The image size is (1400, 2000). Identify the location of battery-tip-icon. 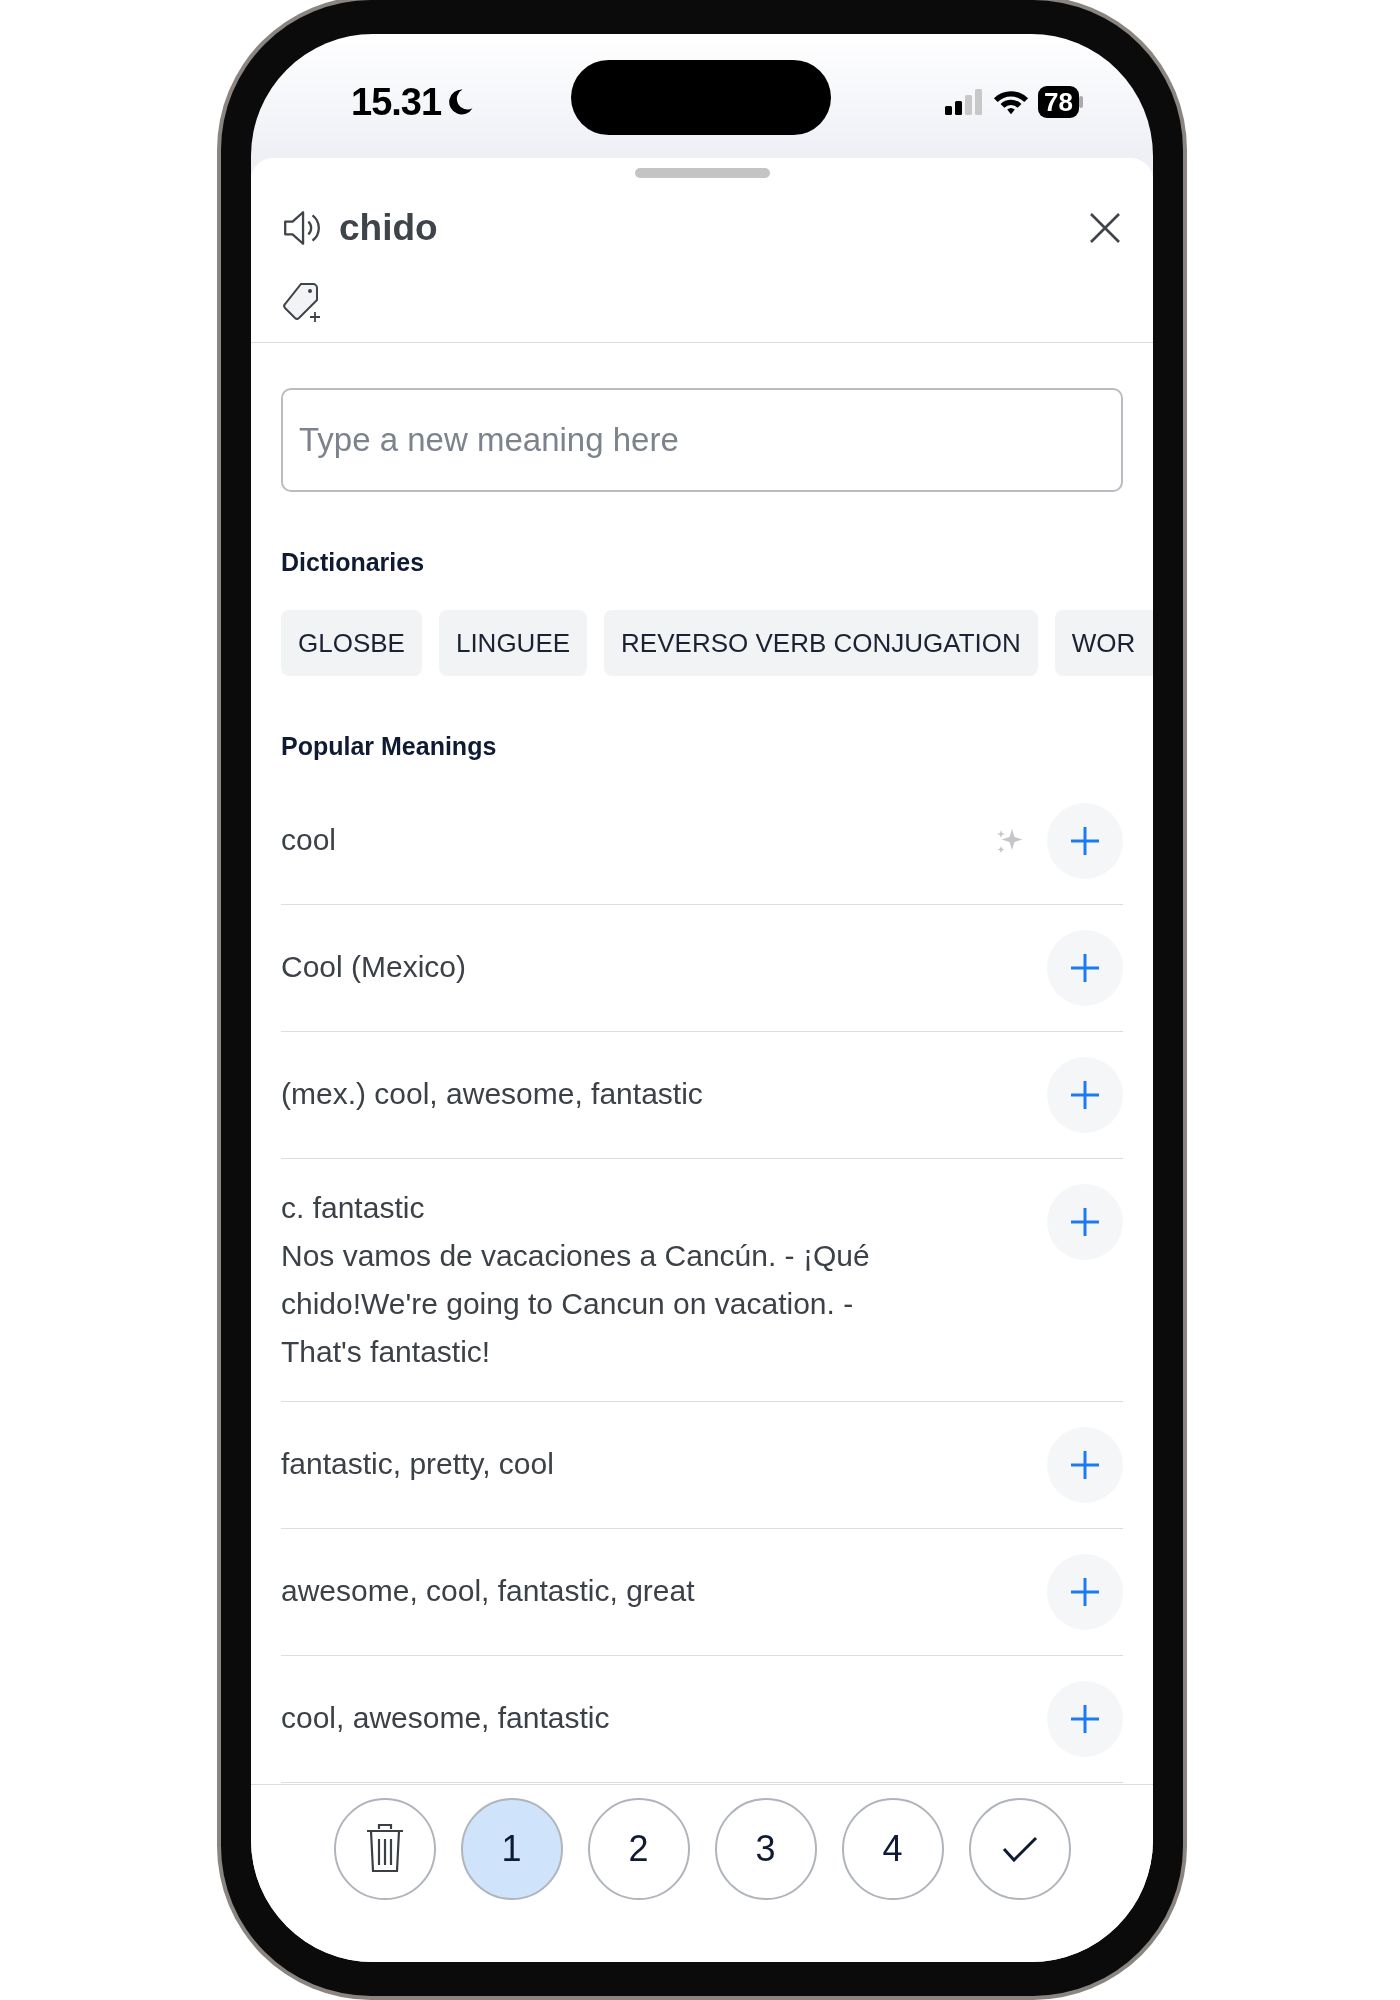
(1081, 102).